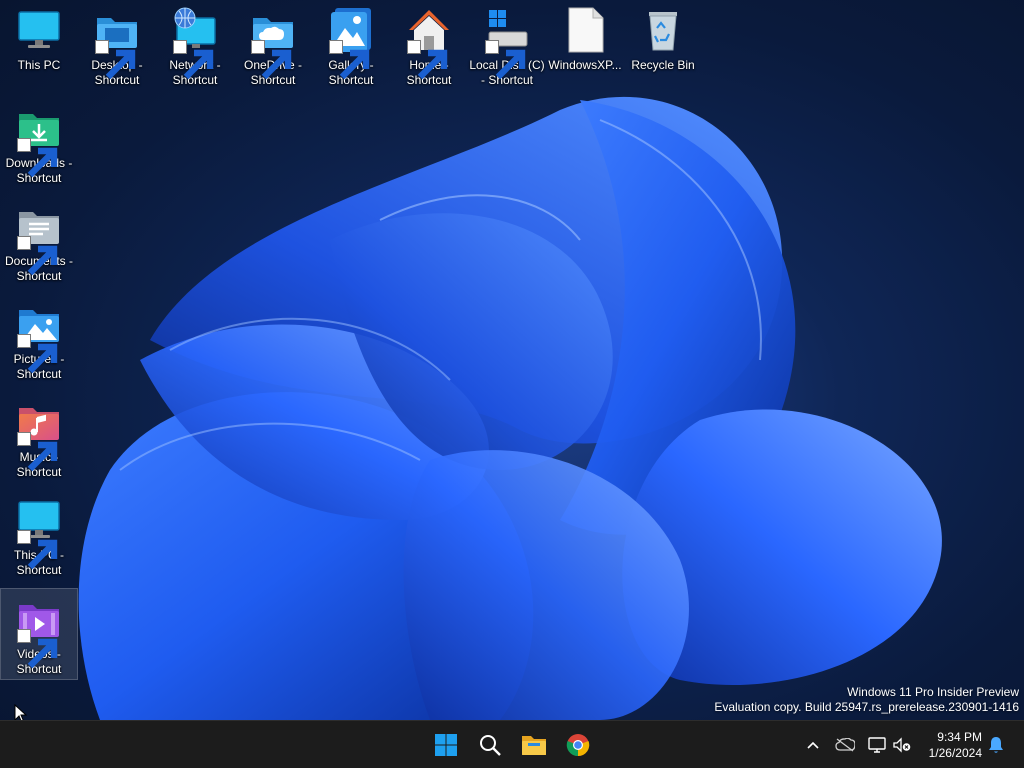 The image size is (1024, 768). I want to click on videos-folder-icon, so click(39, 632).